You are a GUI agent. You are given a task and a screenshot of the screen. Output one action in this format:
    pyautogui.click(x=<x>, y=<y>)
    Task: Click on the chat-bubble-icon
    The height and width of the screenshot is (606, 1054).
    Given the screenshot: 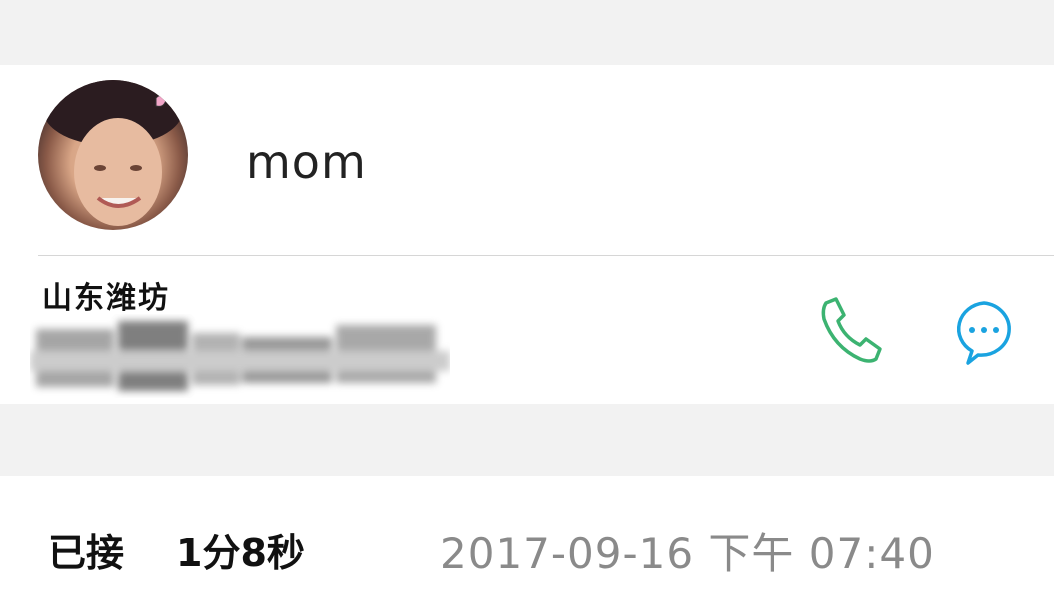 What is the action you would take?
    pyautogui.click(x=984, y=333)
    